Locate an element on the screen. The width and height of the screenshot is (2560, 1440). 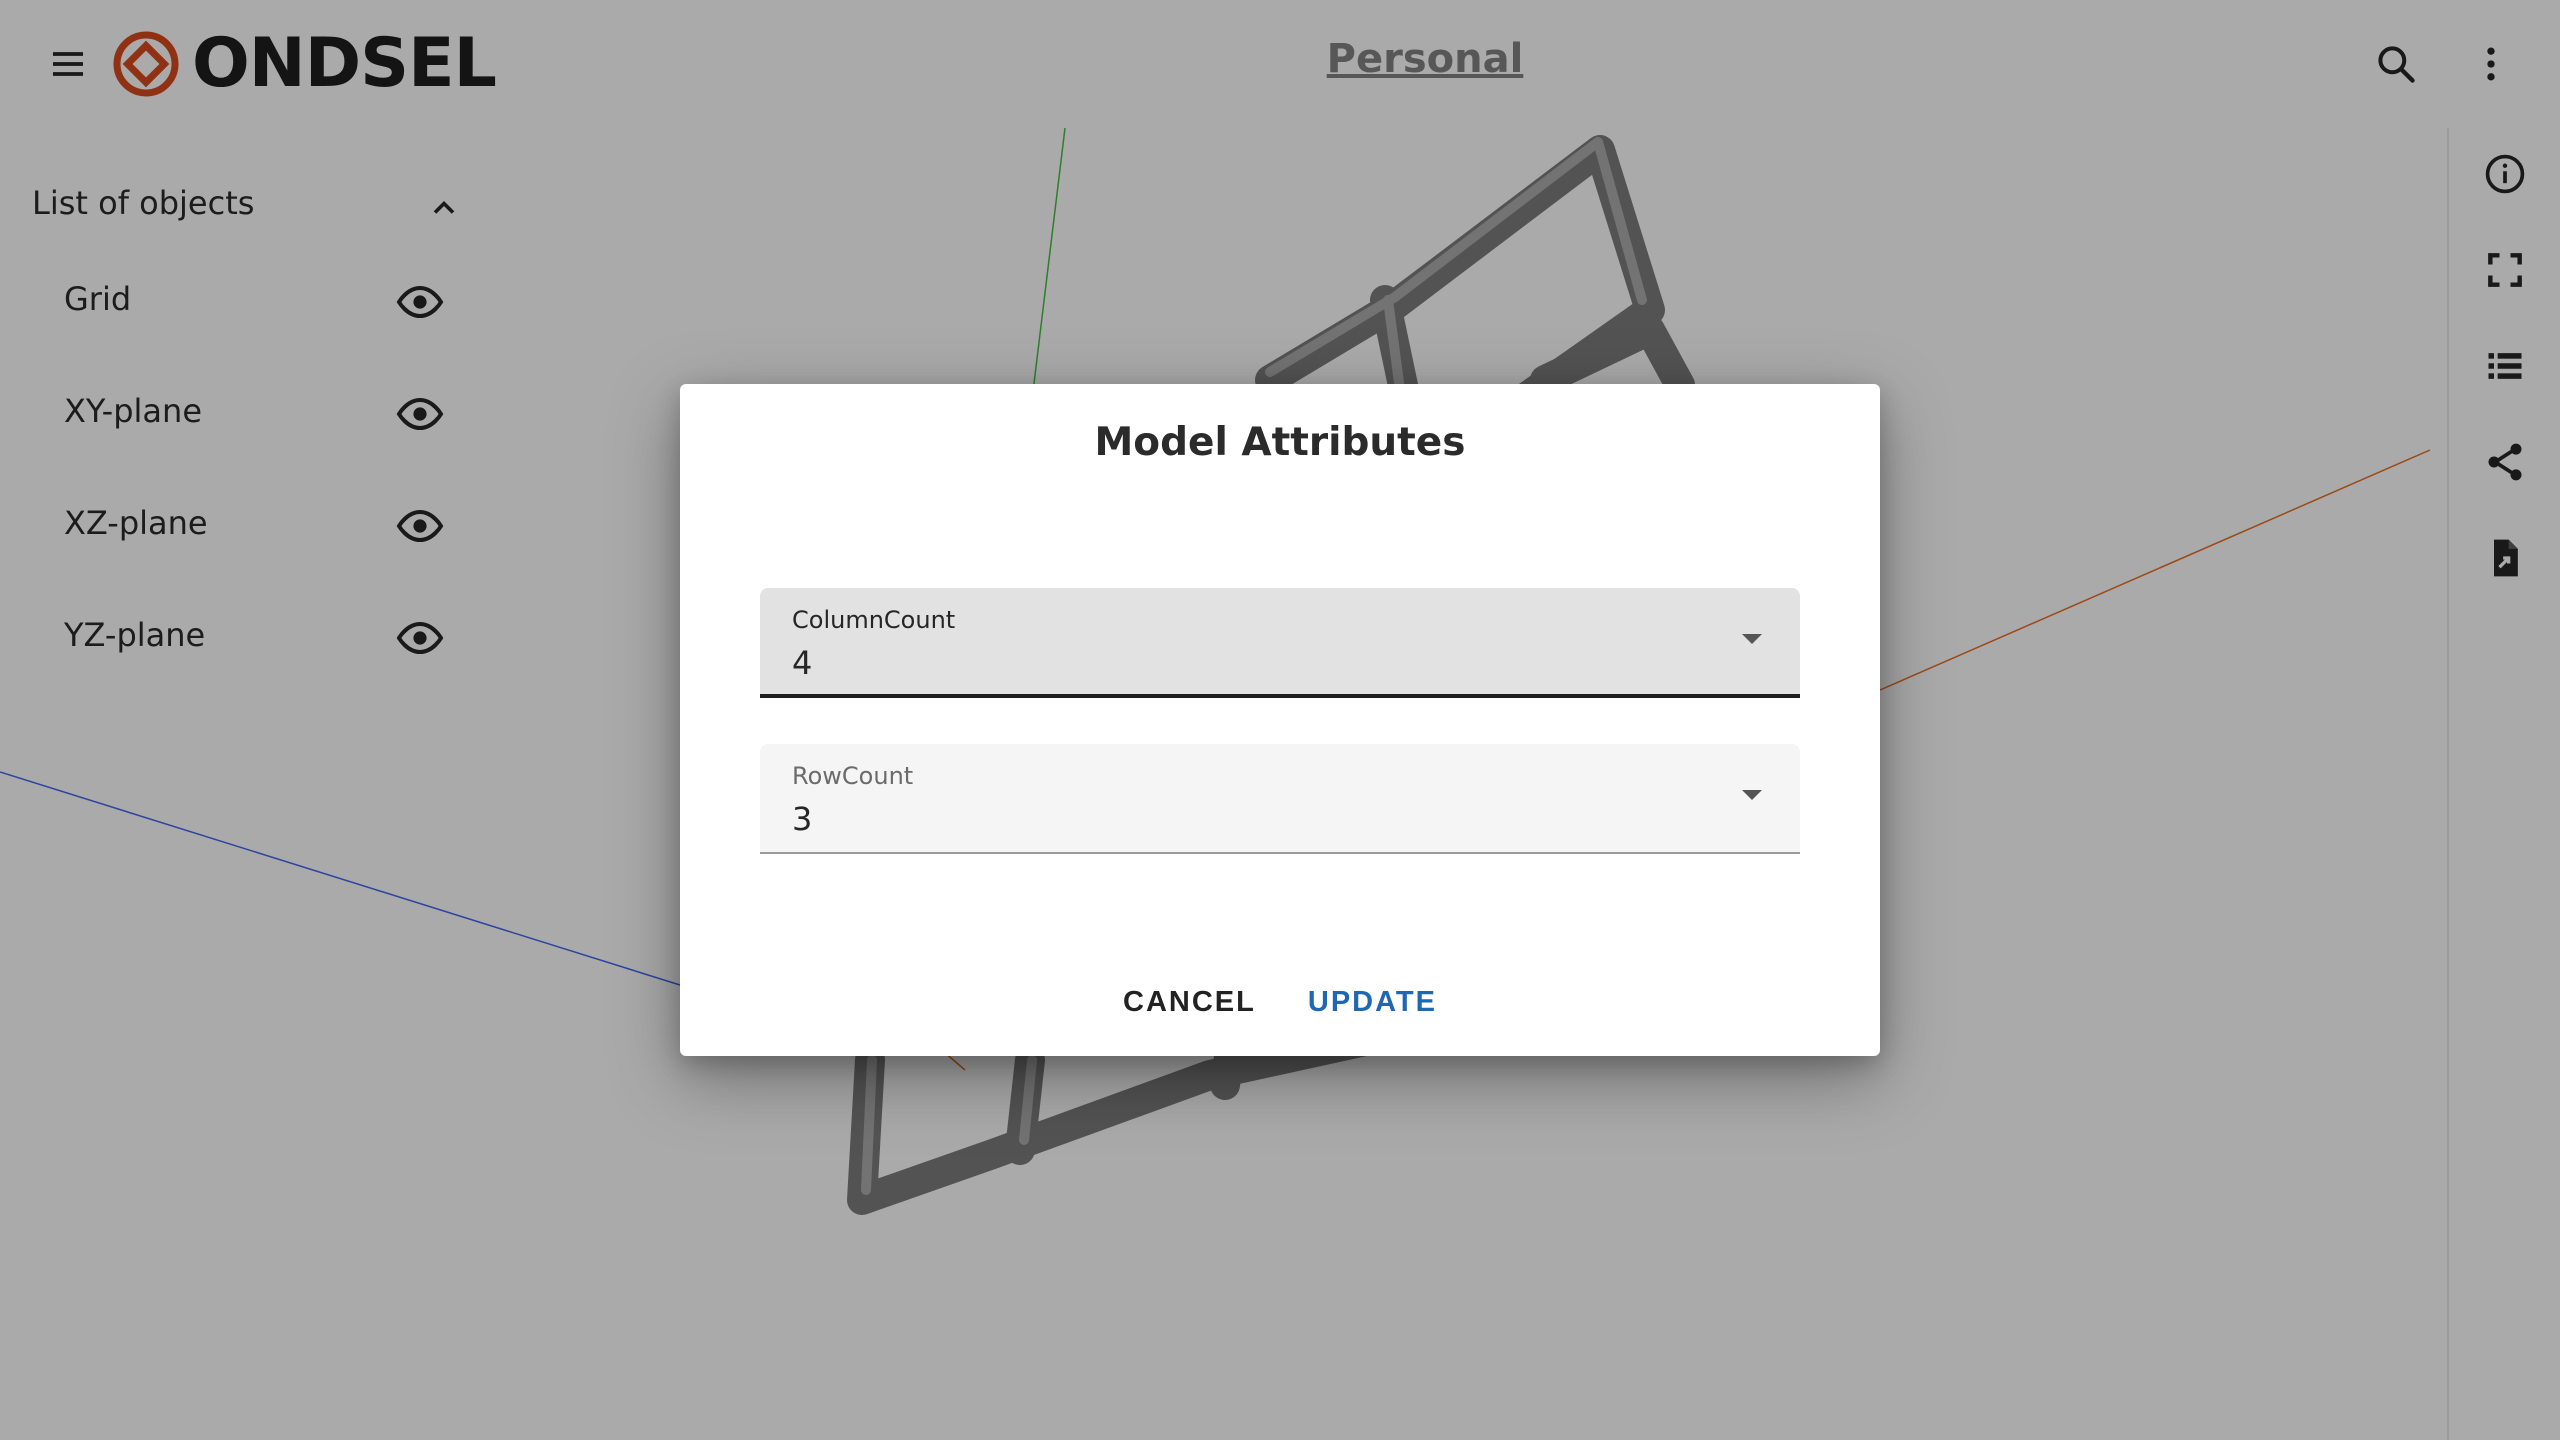
dialog-title: Model Attributes is located at coordinates (1280, 442).